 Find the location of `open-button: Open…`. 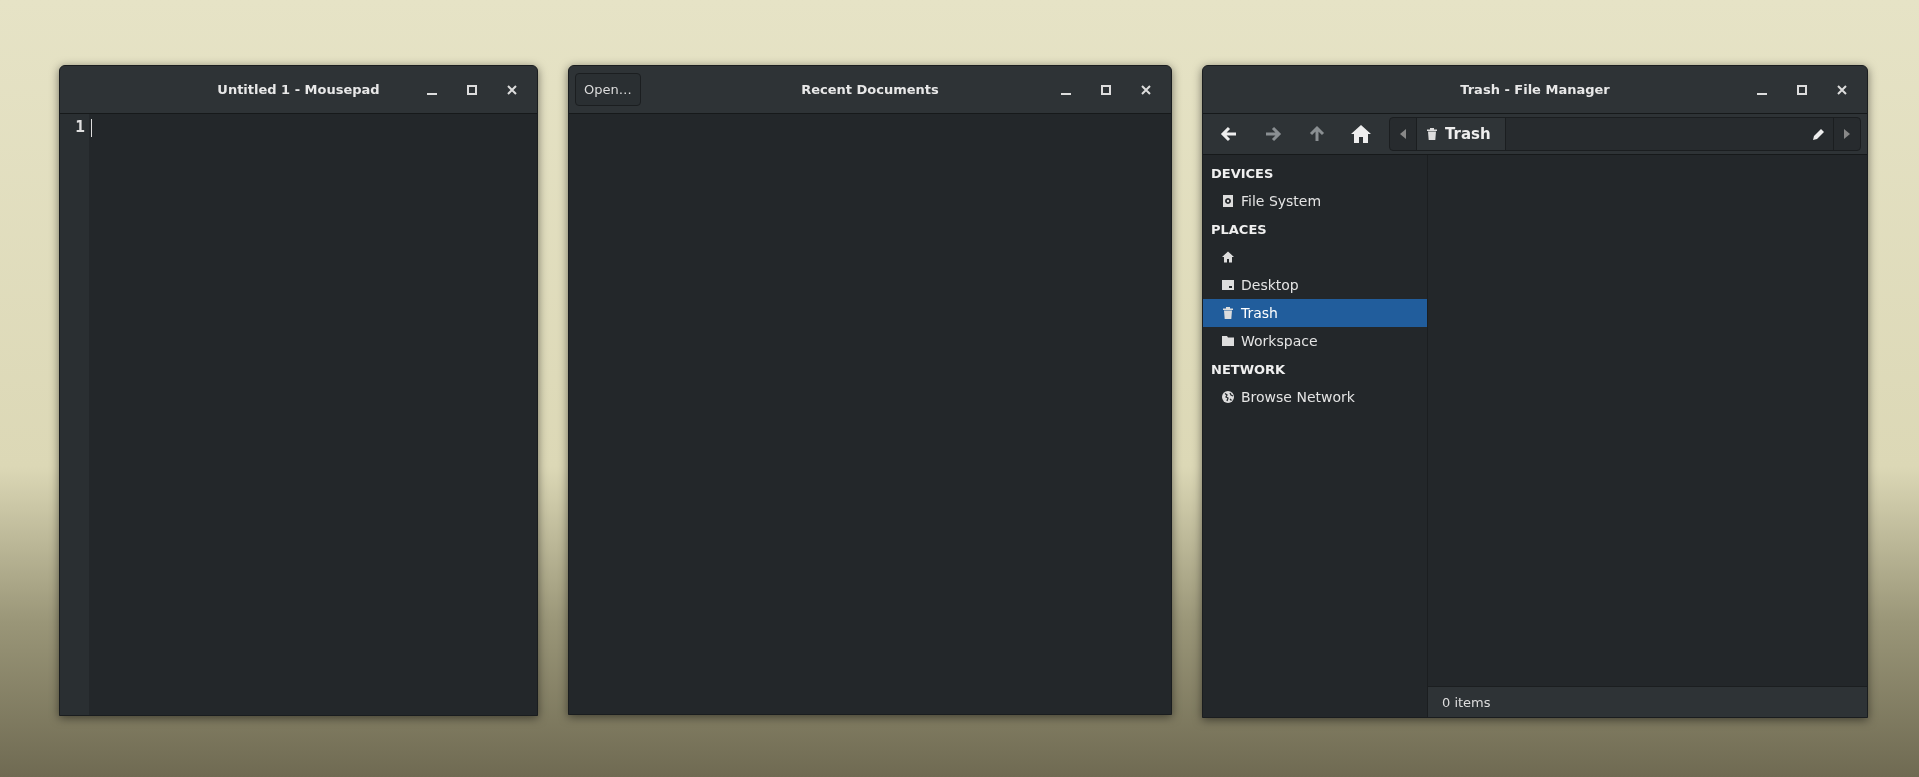

open-button: Open… is located at coordinates (608, 89).